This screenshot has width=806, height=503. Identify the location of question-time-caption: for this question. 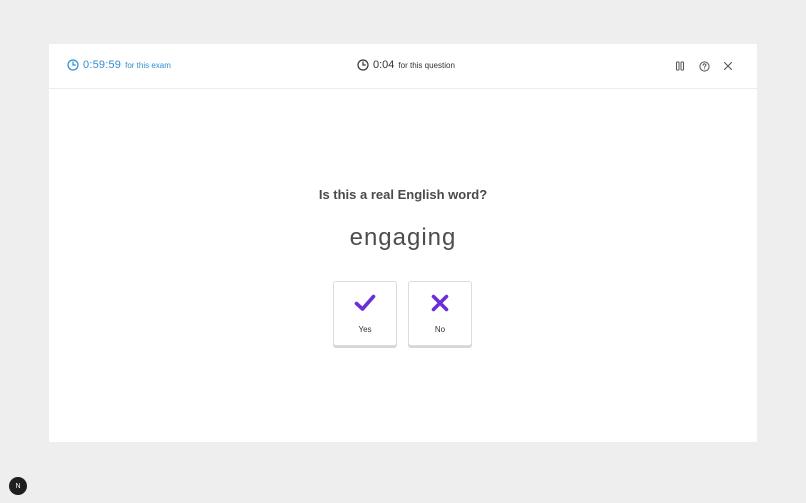
(426, 65).